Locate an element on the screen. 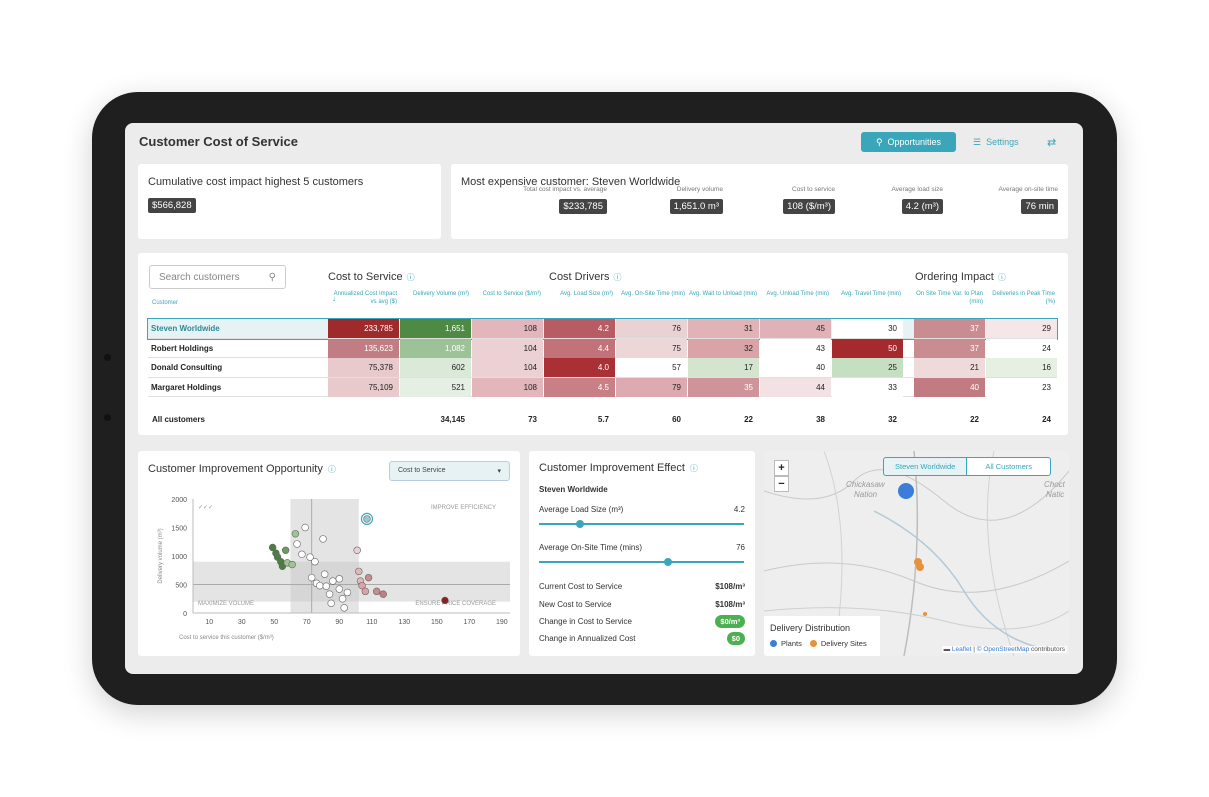 Image resolution: width=1209 pixels, height=797 pixels. customer-name: Margaret Holdings is located at coordinates (186, 387).